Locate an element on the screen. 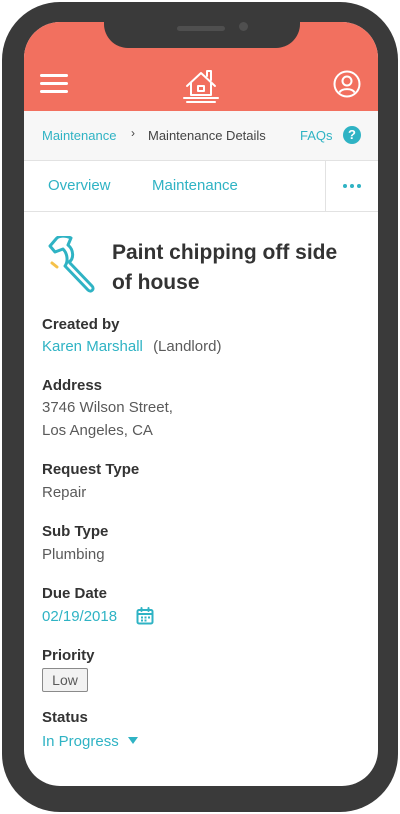  hamburger-menu-icon is located at coordinates (54, 84).